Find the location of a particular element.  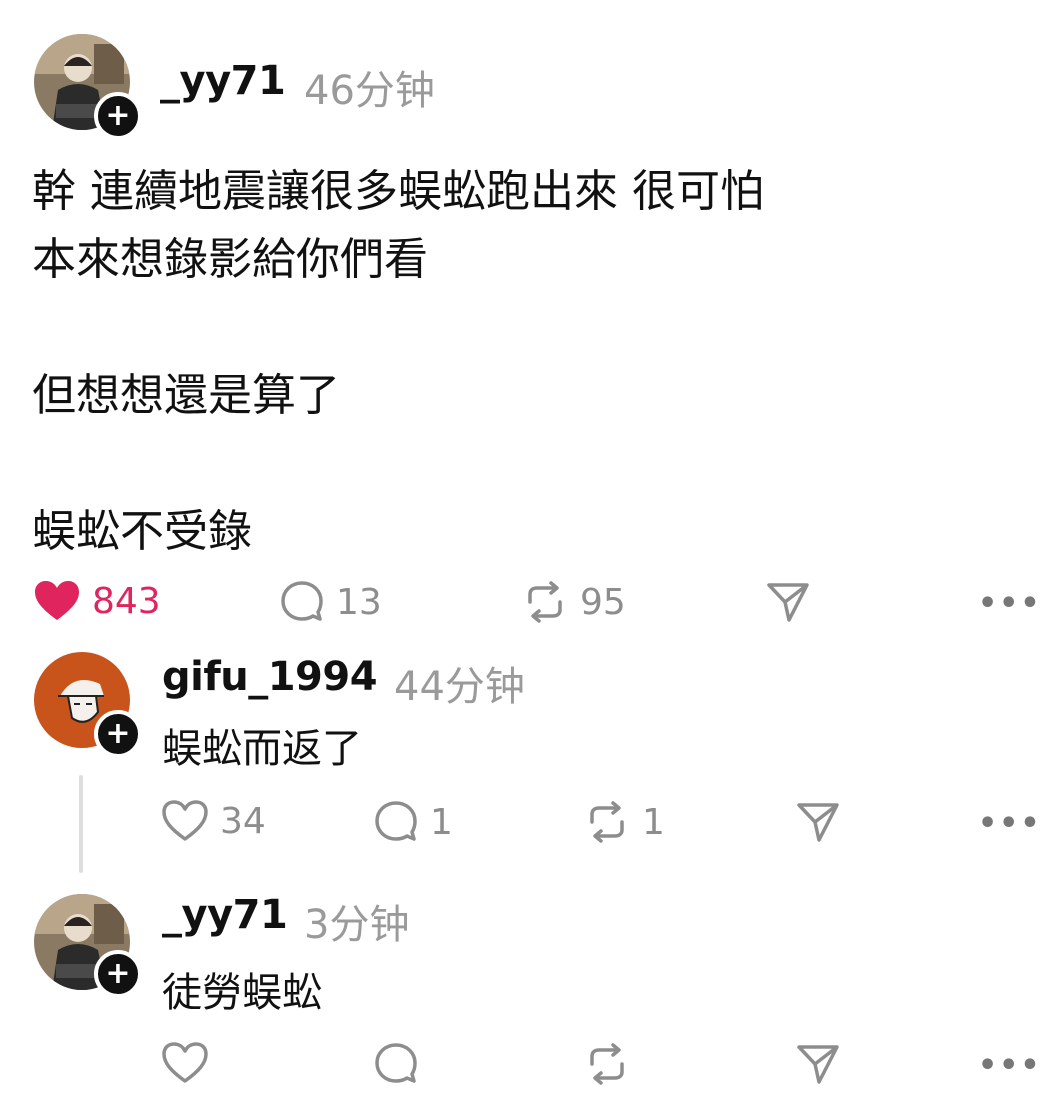

repost-count: 95 is located at coordinates (603, 602).